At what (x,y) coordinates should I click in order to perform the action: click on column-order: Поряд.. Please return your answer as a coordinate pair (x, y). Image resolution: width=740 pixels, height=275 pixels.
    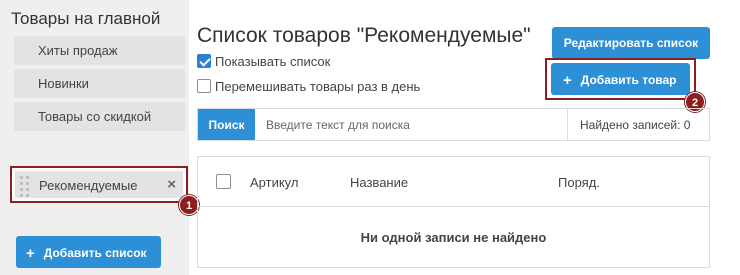
    Looking at the image, I should click on (579, 182).